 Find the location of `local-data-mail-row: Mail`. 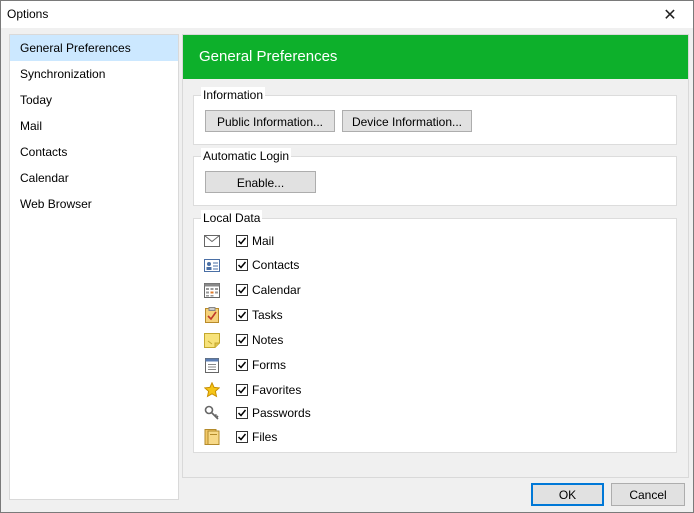

local-data-mail-row: Mail is located at coordinates (239, 241).